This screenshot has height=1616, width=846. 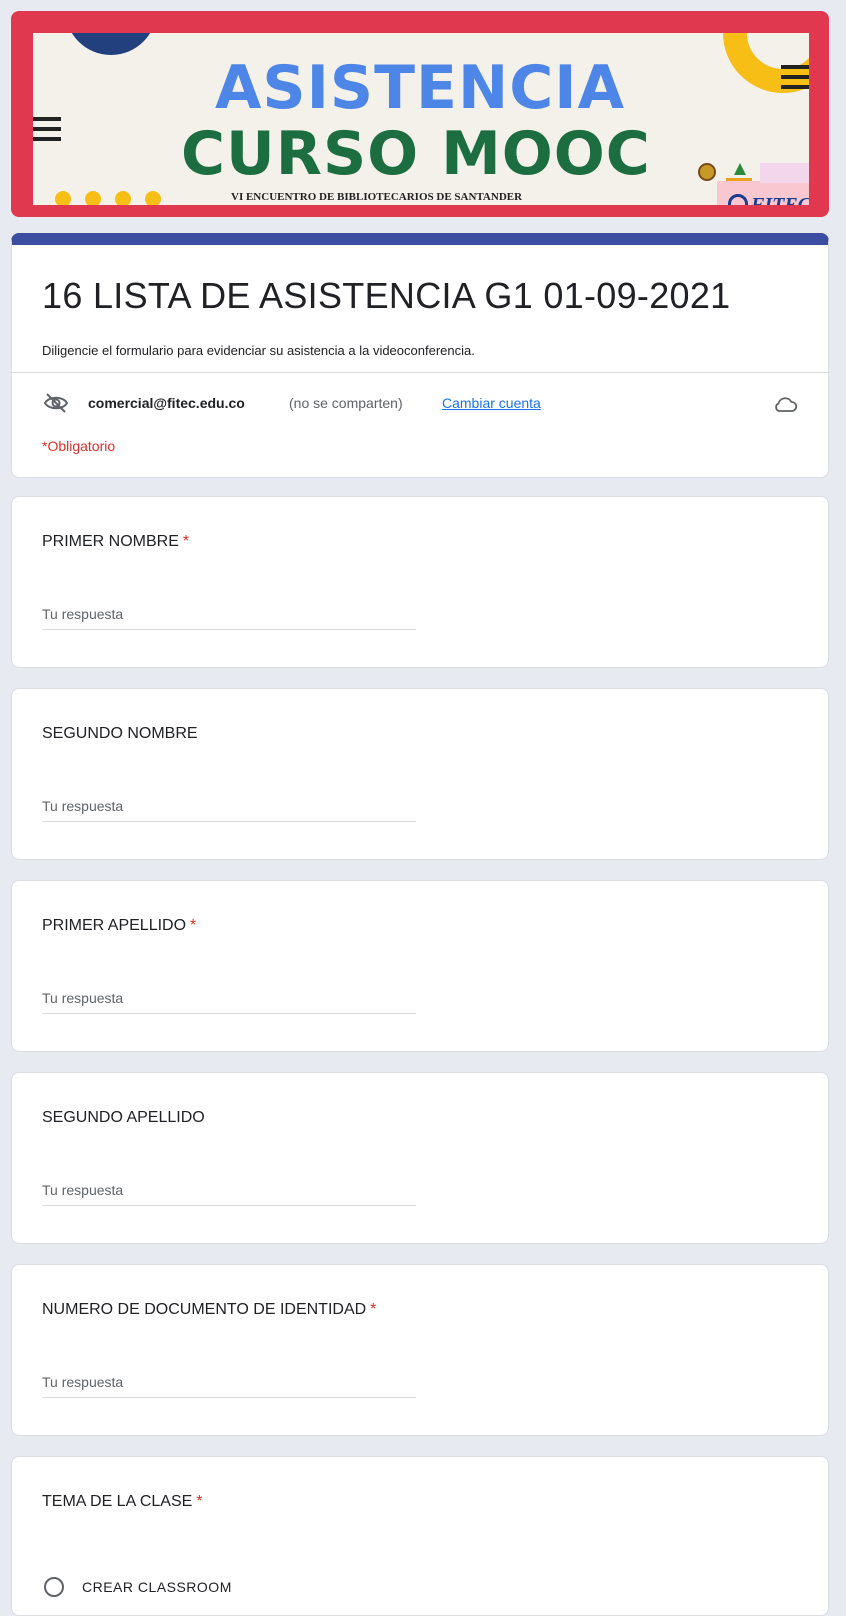 What do you see at coordinates (56, 403) in the screenshot?
I see `eye-slash-icon` at bounding box center [56, 403].